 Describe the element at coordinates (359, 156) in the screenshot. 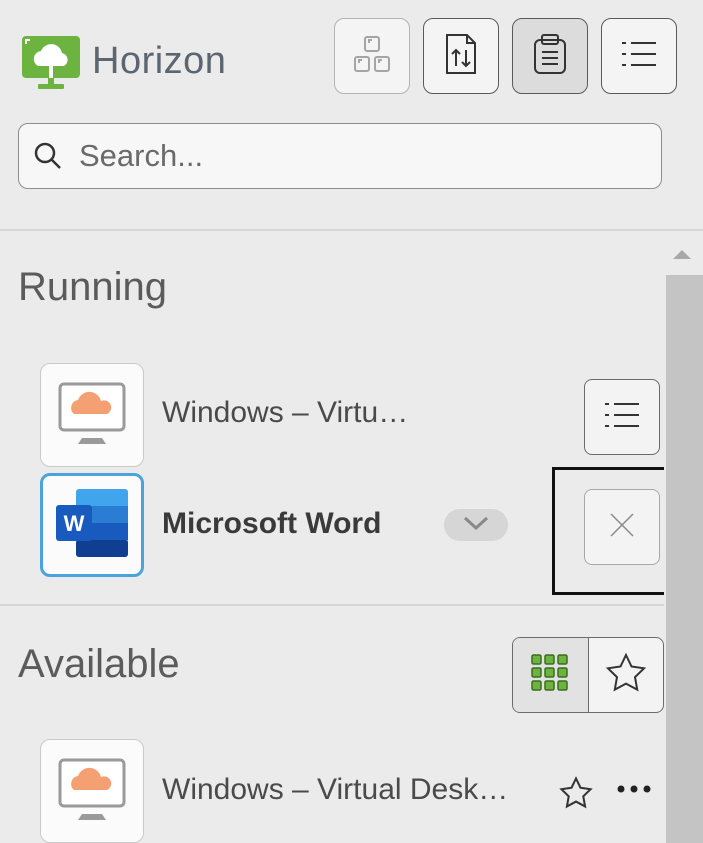

I see `search-input` at that location.